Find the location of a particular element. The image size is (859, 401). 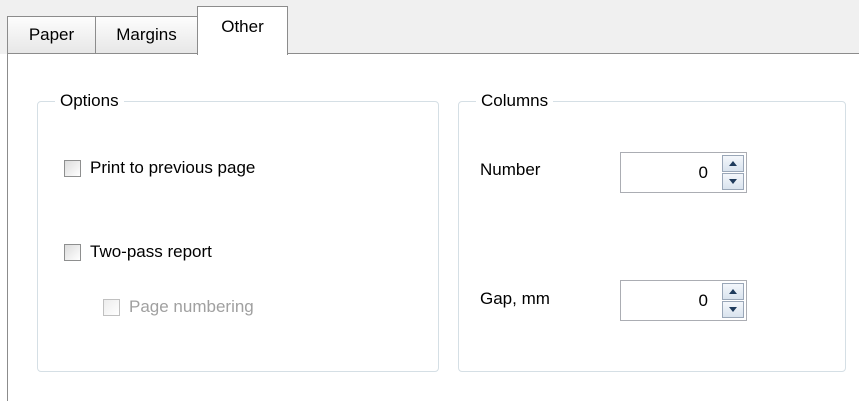

tab-other-label: Other is located at coordinates (242, 26).